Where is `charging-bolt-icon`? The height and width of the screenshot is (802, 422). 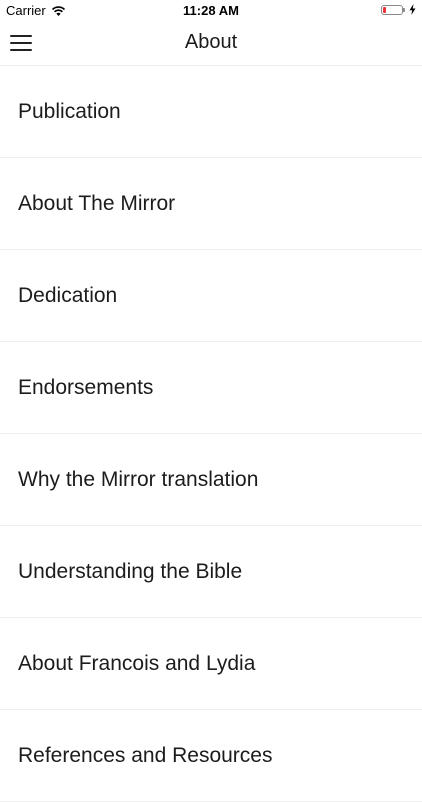
charging-bolt-icon is located at coordinates (412, 9).